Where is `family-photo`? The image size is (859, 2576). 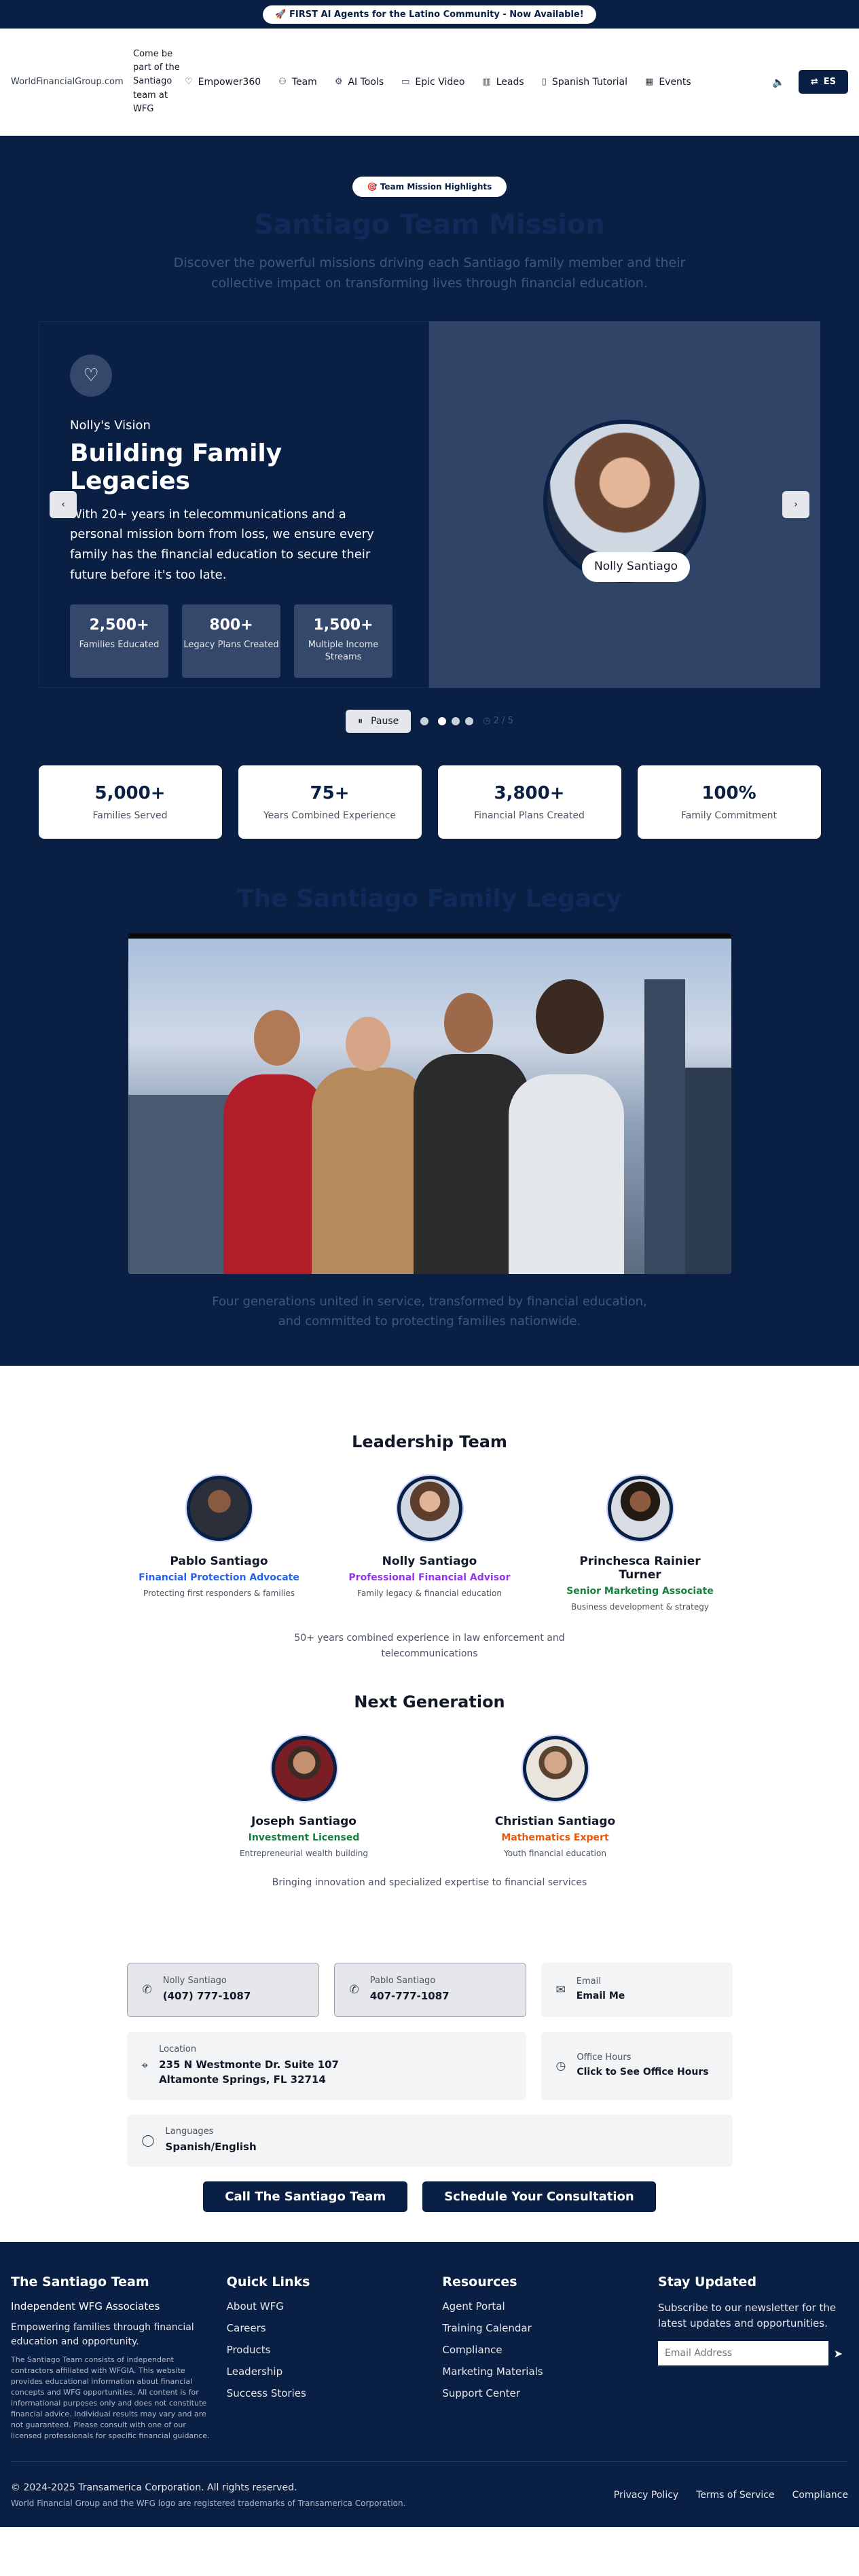 family-photo is located at coordinates (429, 1103).